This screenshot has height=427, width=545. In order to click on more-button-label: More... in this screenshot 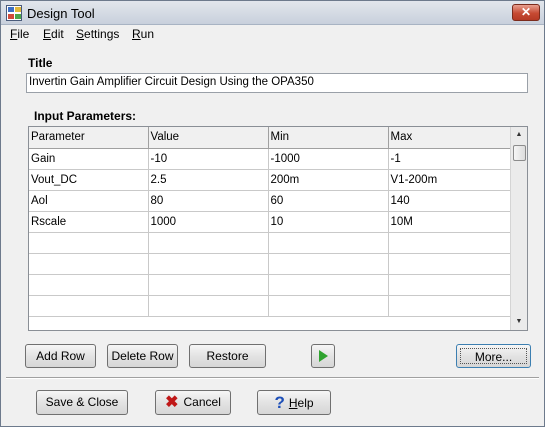, I will do `click(493, 356)`.